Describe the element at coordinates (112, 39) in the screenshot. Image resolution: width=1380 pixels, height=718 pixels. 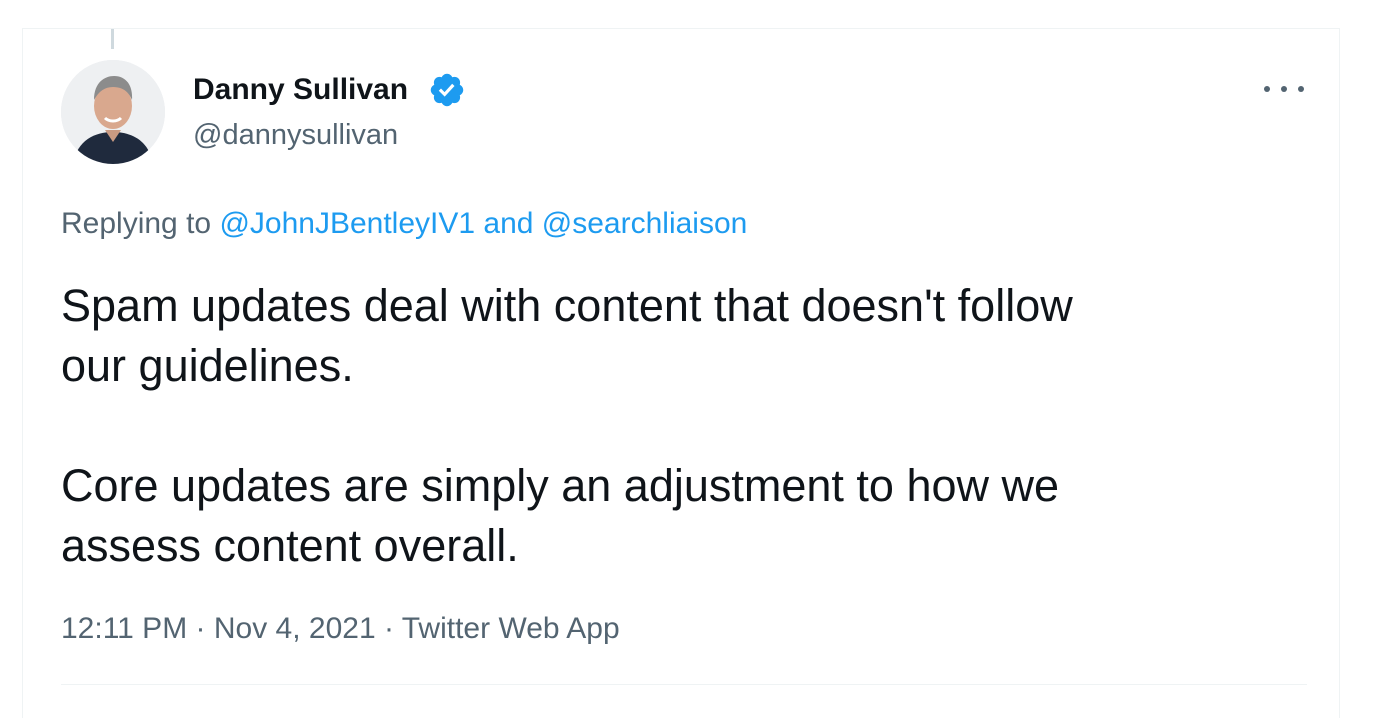
I see `thread-connector-line` at that location.